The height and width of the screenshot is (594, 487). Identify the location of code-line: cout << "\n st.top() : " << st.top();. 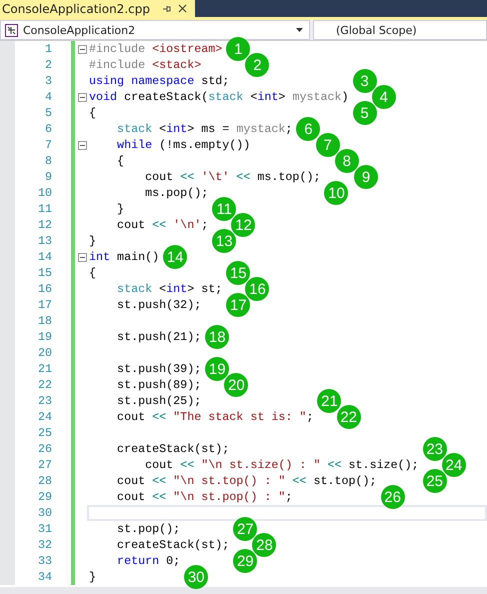
(246, 481).